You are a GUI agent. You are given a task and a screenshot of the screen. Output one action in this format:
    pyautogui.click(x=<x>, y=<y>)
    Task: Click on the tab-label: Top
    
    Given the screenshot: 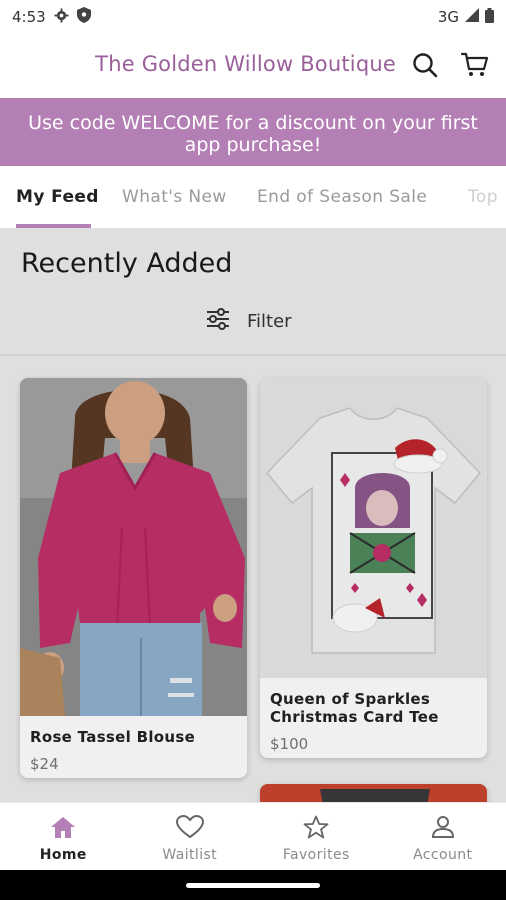 What is the action you would take?
    pyautogui.click(x=483, y=197)
    